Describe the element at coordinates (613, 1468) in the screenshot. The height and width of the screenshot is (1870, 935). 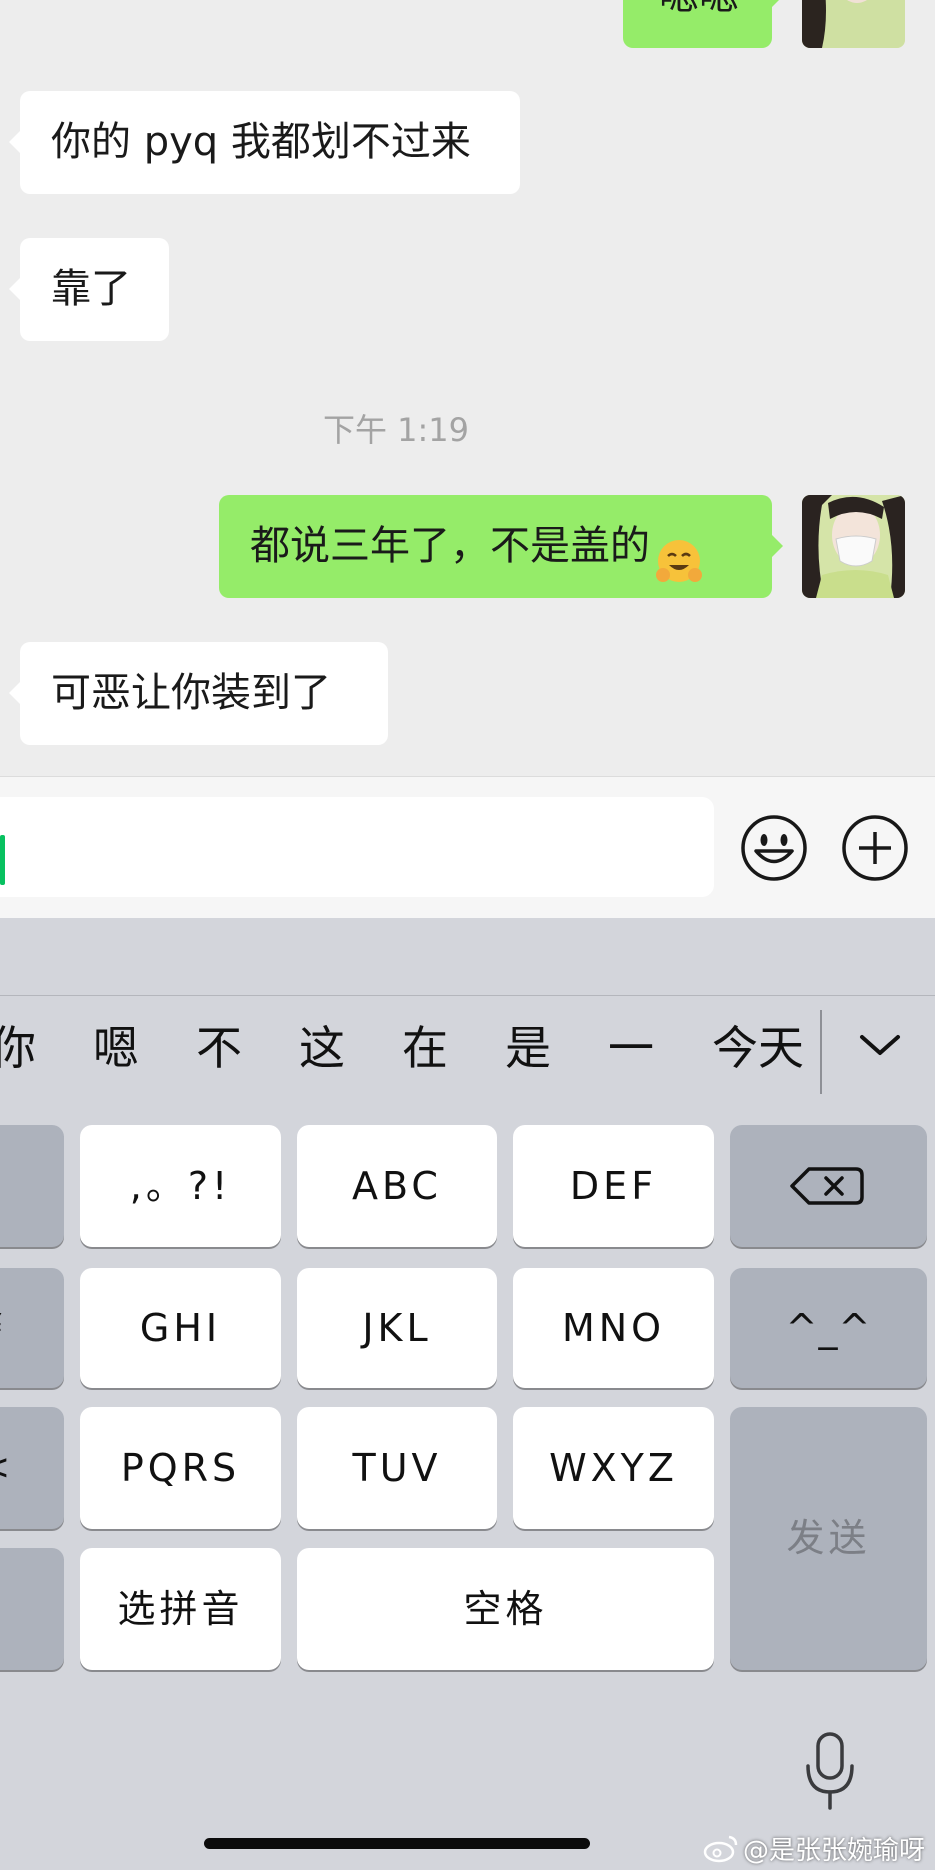
I see `key-wxyz: WXYZ` at that location.